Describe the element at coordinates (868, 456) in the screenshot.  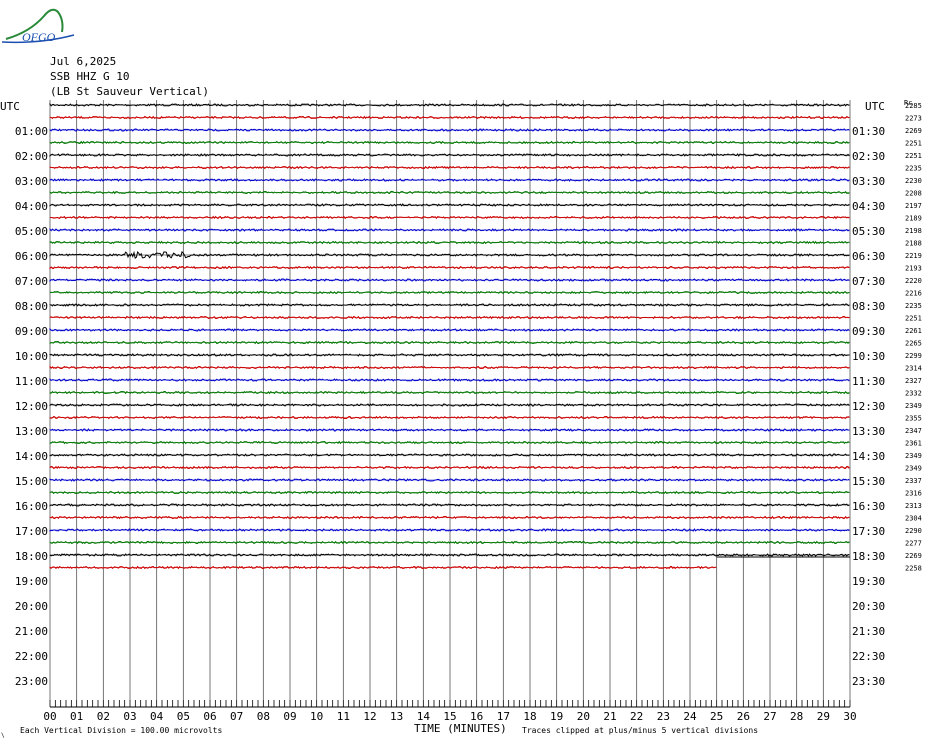
I see `right-hour-label: 14:30` at that location.